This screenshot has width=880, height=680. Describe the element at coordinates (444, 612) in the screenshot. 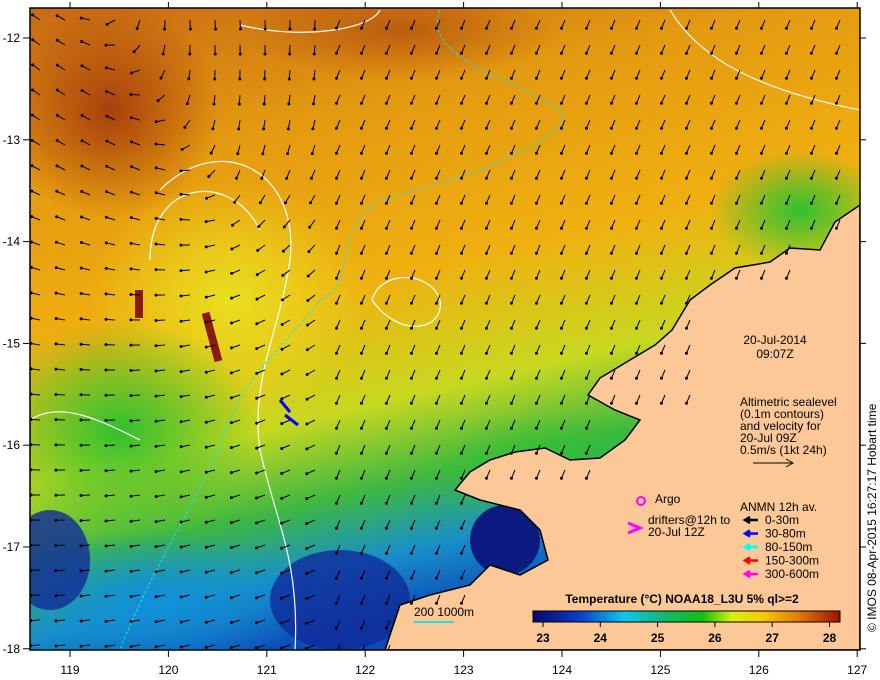

I see `isobath-label: 200 1000m` at that location.